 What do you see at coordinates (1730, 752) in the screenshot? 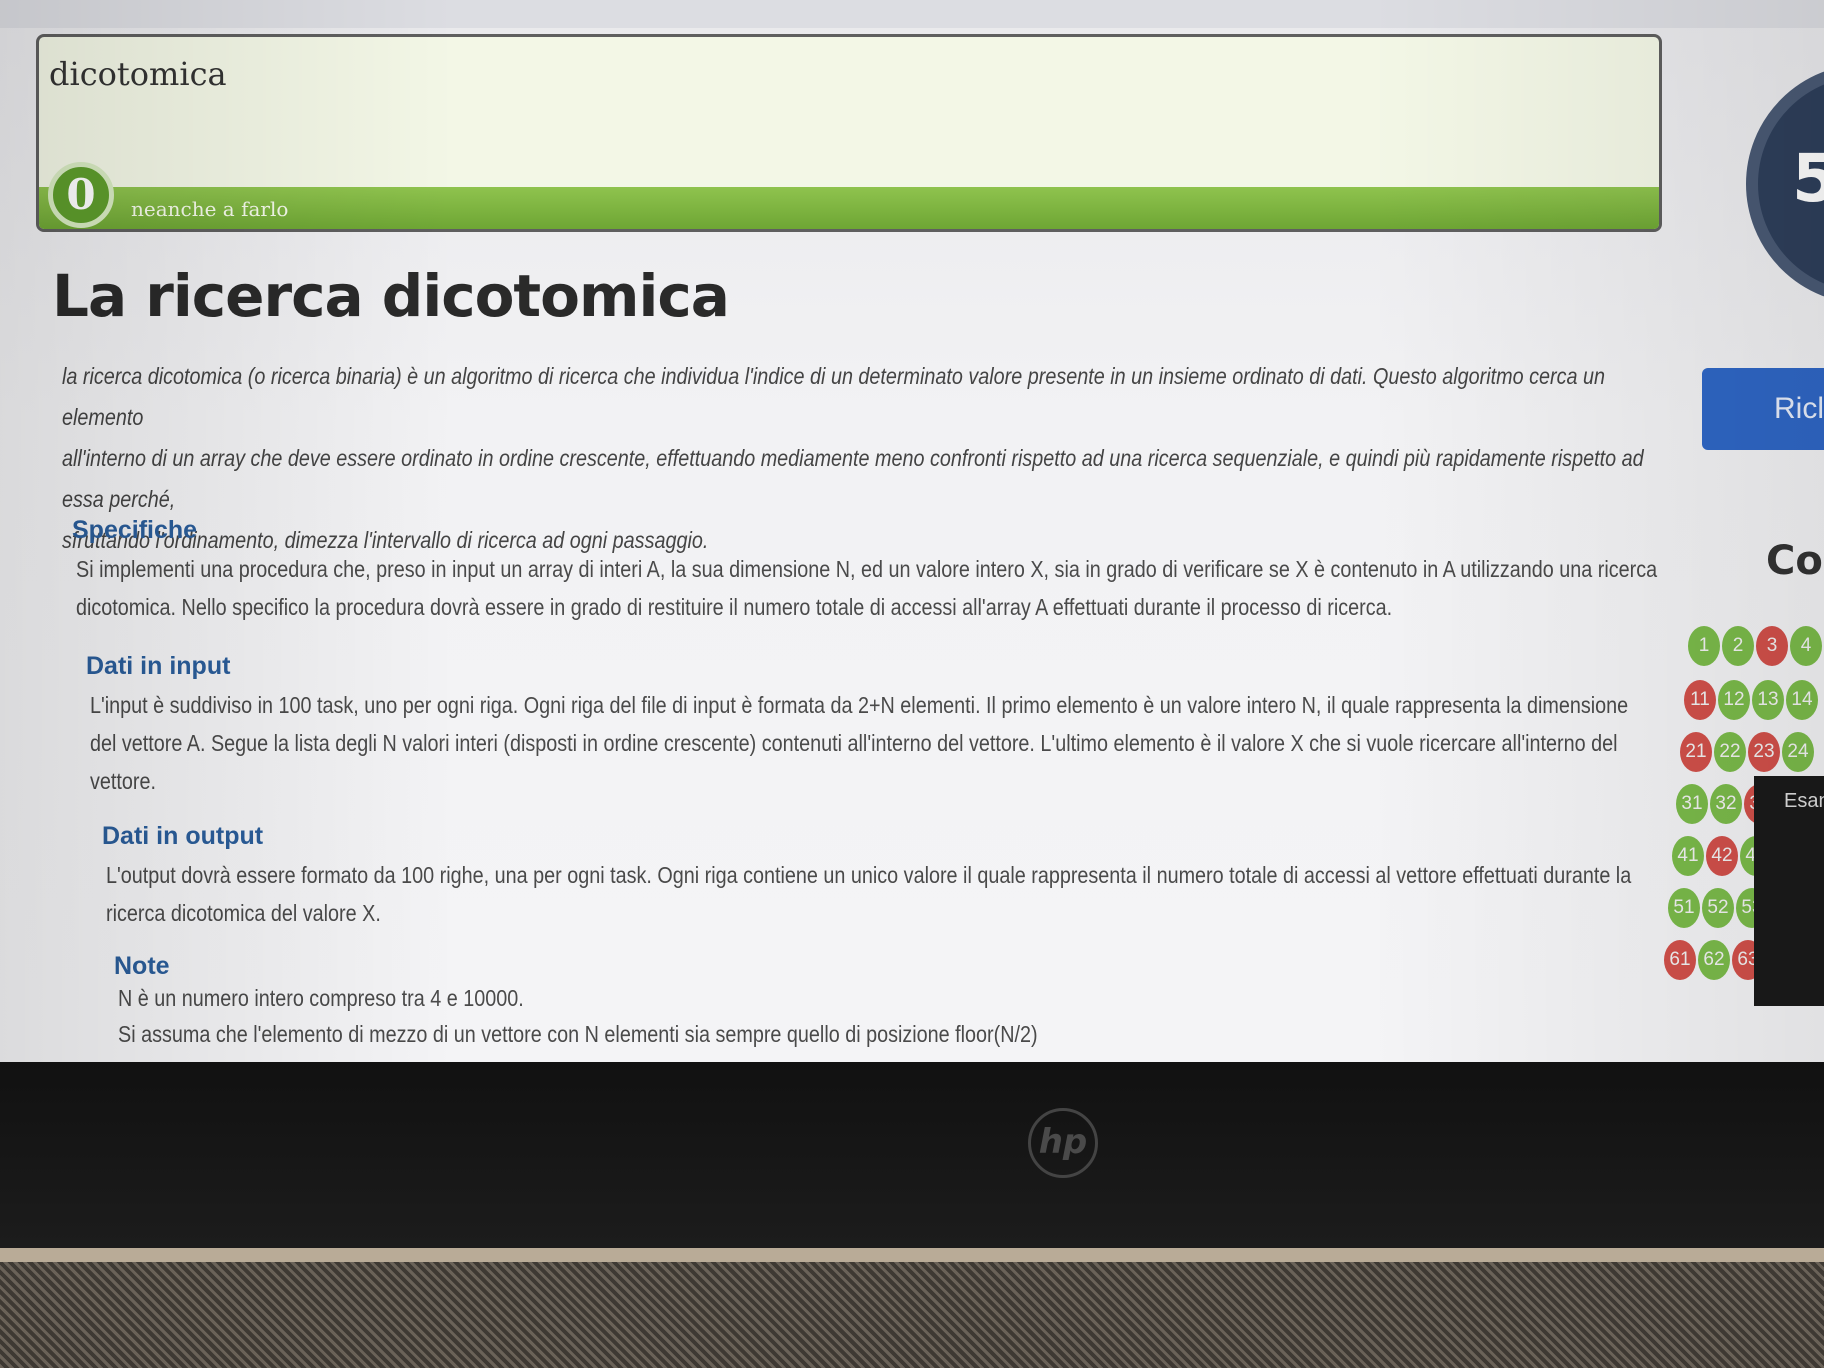
I see `task-bubble: 22` at bounding box center [1730, 752].